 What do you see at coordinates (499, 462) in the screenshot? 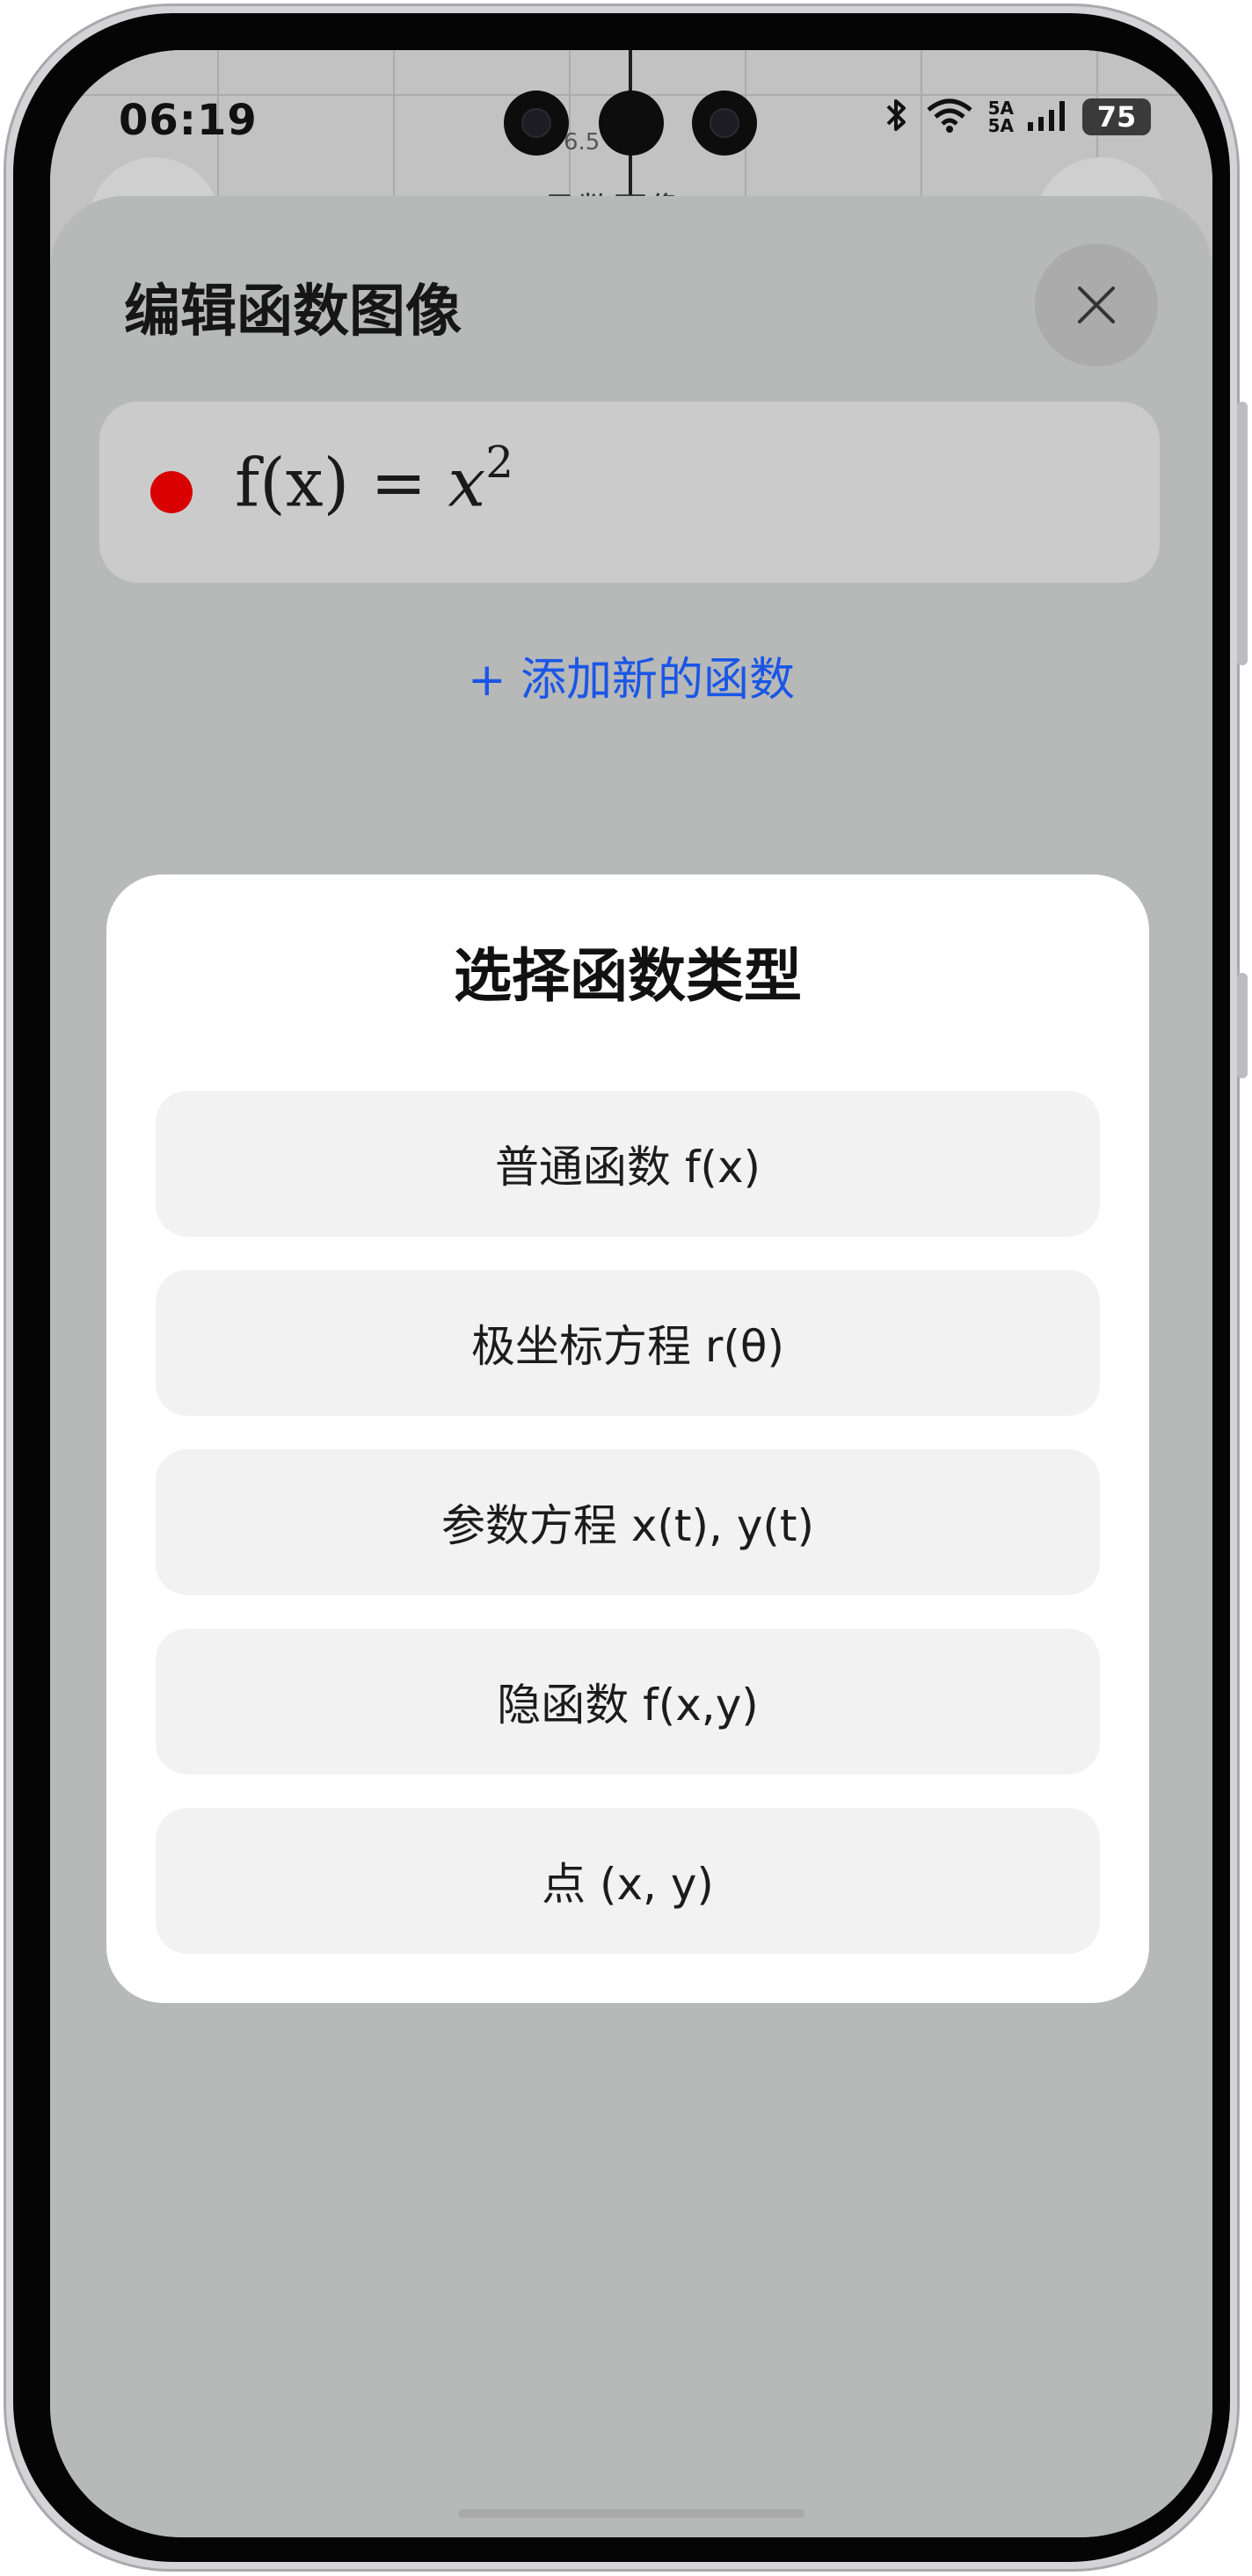
I see `function-exponent: 2` at bounding box center [499, 462].